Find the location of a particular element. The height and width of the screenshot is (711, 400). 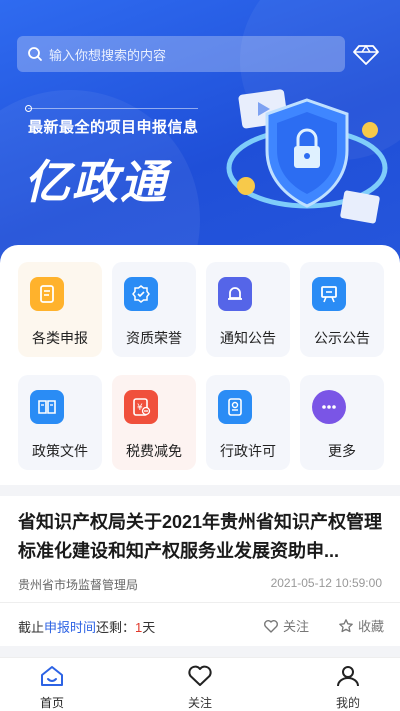

project-source: 贵州省市场监督管理局 is located at coordinates (78, 585).